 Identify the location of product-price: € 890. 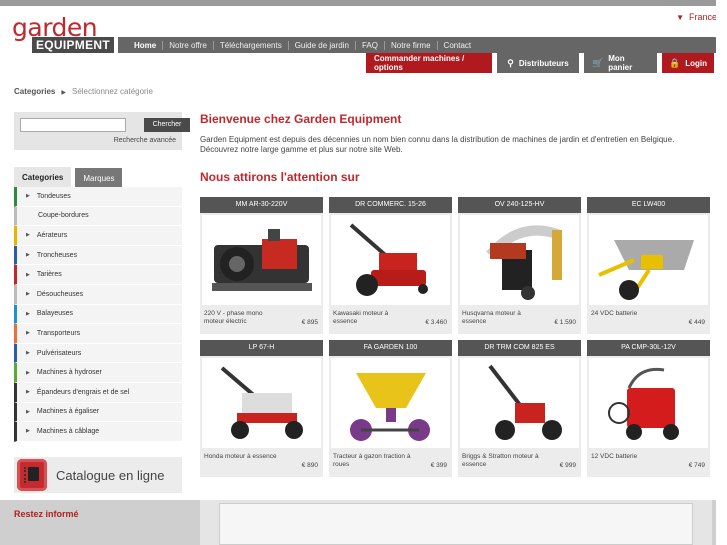
(309, 465).